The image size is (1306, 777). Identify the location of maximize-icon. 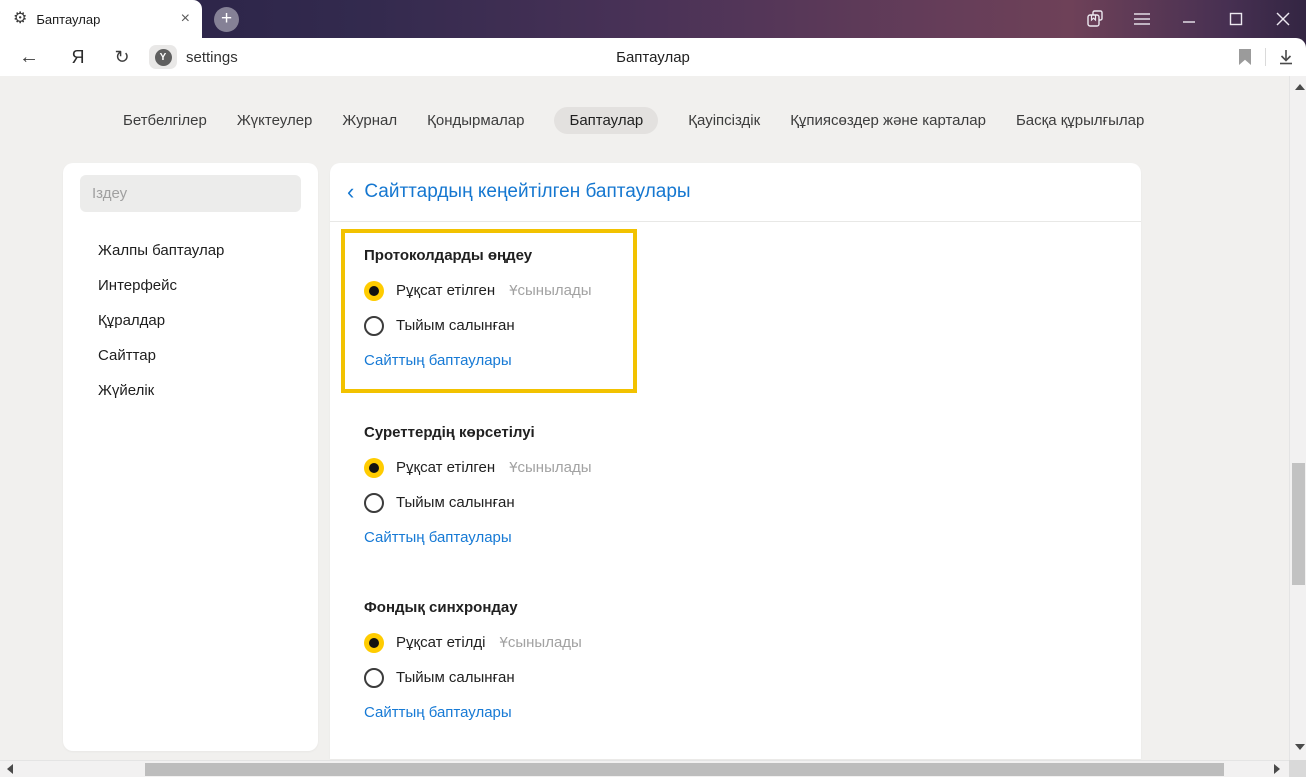
(1235, 19).